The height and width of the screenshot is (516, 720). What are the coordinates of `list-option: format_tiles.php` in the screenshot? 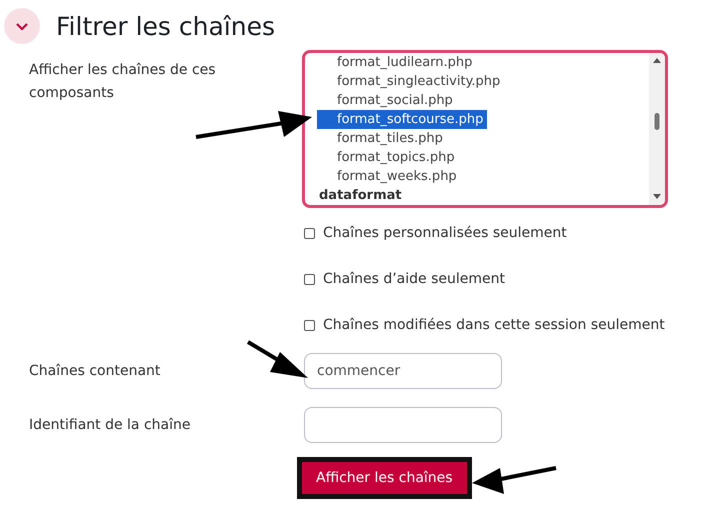 It's located at (382, 138).